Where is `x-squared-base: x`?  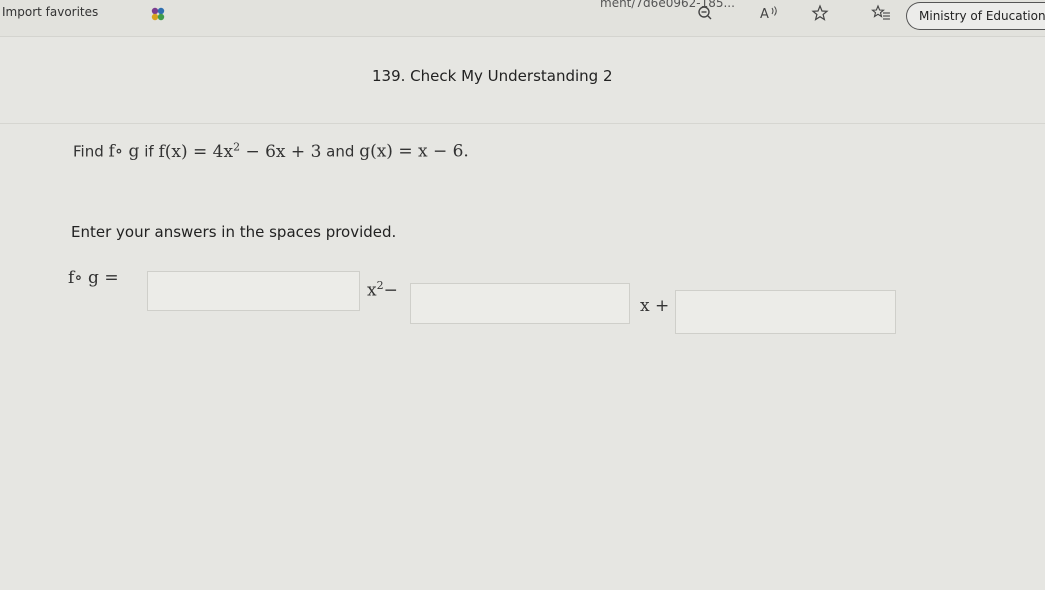
x-squared-base: x is located at coordinates (372, 290).